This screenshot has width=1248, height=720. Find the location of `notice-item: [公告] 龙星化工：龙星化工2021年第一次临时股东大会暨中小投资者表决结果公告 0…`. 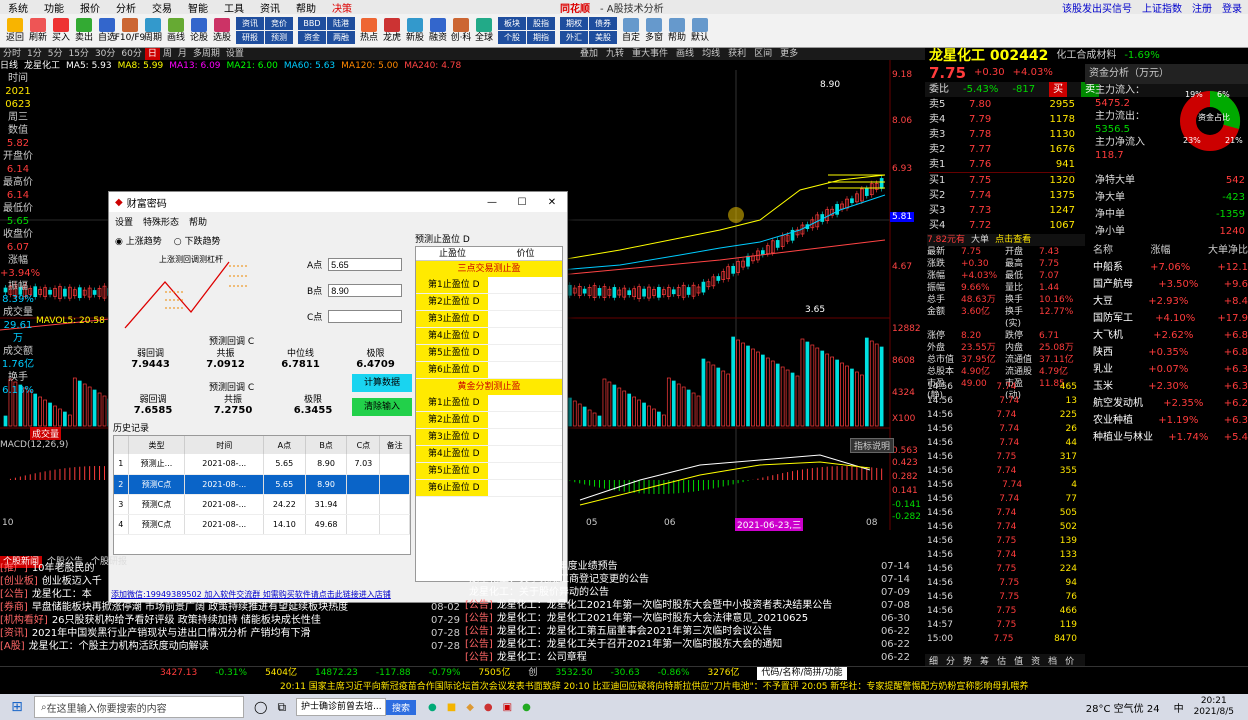

notice-item: [公告] 龙星化工：龙星化工2021年第一次临时股东大会暨中小投资者表决结果公告 0… is located at coordinates (687, 605).